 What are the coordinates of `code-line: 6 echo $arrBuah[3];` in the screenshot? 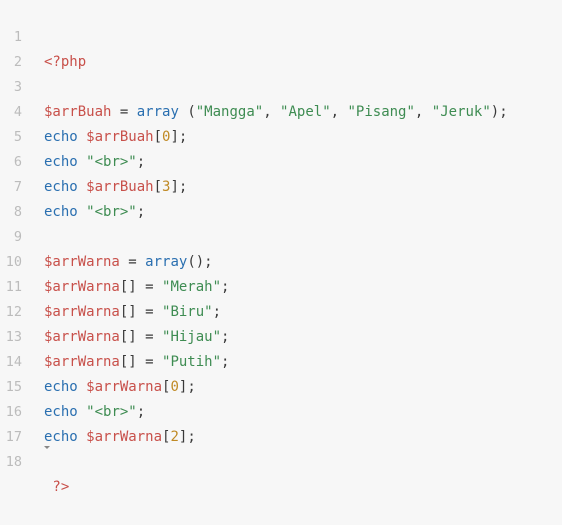 It's located at (281, 160).